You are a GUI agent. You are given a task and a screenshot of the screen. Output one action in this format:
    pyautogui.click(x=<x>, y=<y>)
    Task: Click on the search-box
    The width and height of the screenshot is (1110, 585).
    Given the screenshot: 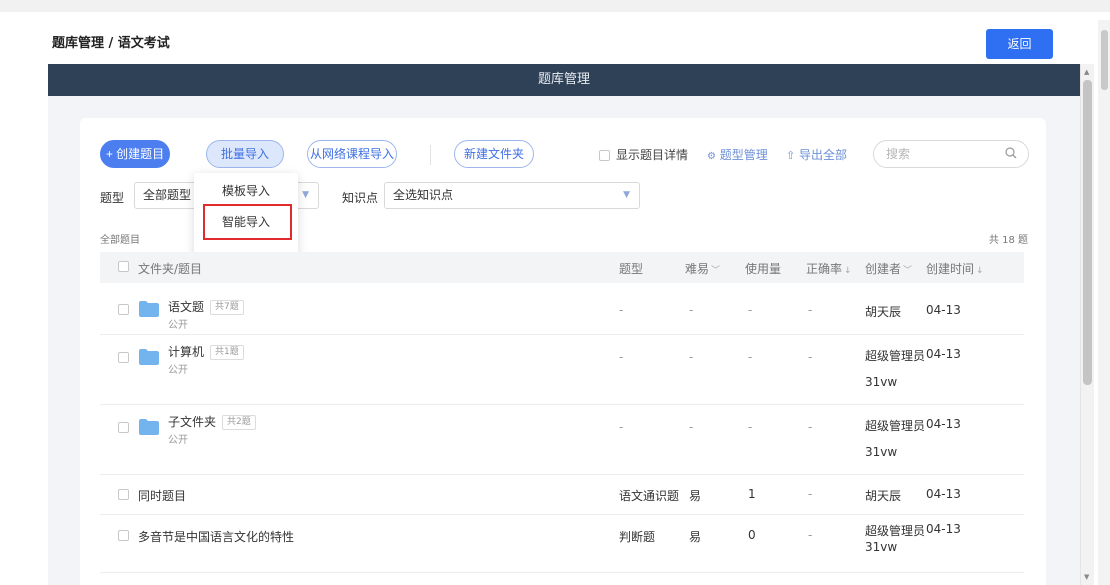 What is the action you would take?
    pyautogui.click(x=951, y=154)
    